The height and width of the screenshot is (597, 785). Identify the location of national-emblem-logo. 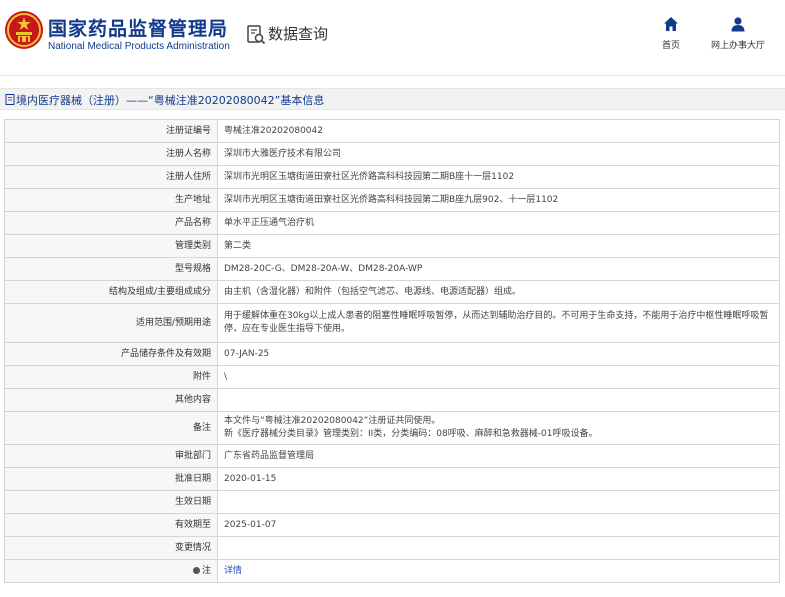
(24, 30).